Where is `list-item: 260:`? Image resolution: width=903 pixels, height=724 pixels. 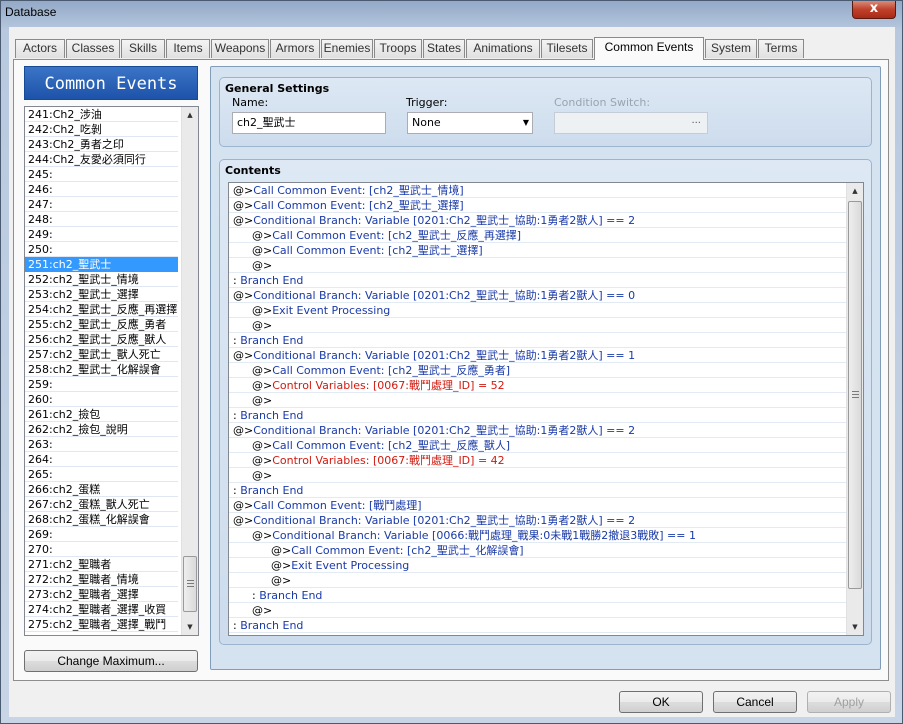 list-item: 260: is located at coordinates (101, 399).